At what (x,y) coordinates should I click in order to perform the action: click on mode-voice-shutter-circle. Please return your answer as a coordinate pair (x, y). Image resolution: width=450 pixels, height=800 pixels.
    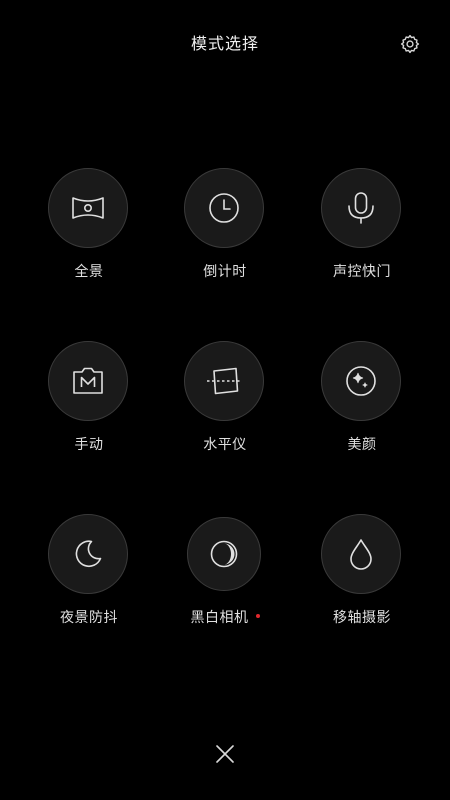
    Looking at the image, I should click on (361, 208).